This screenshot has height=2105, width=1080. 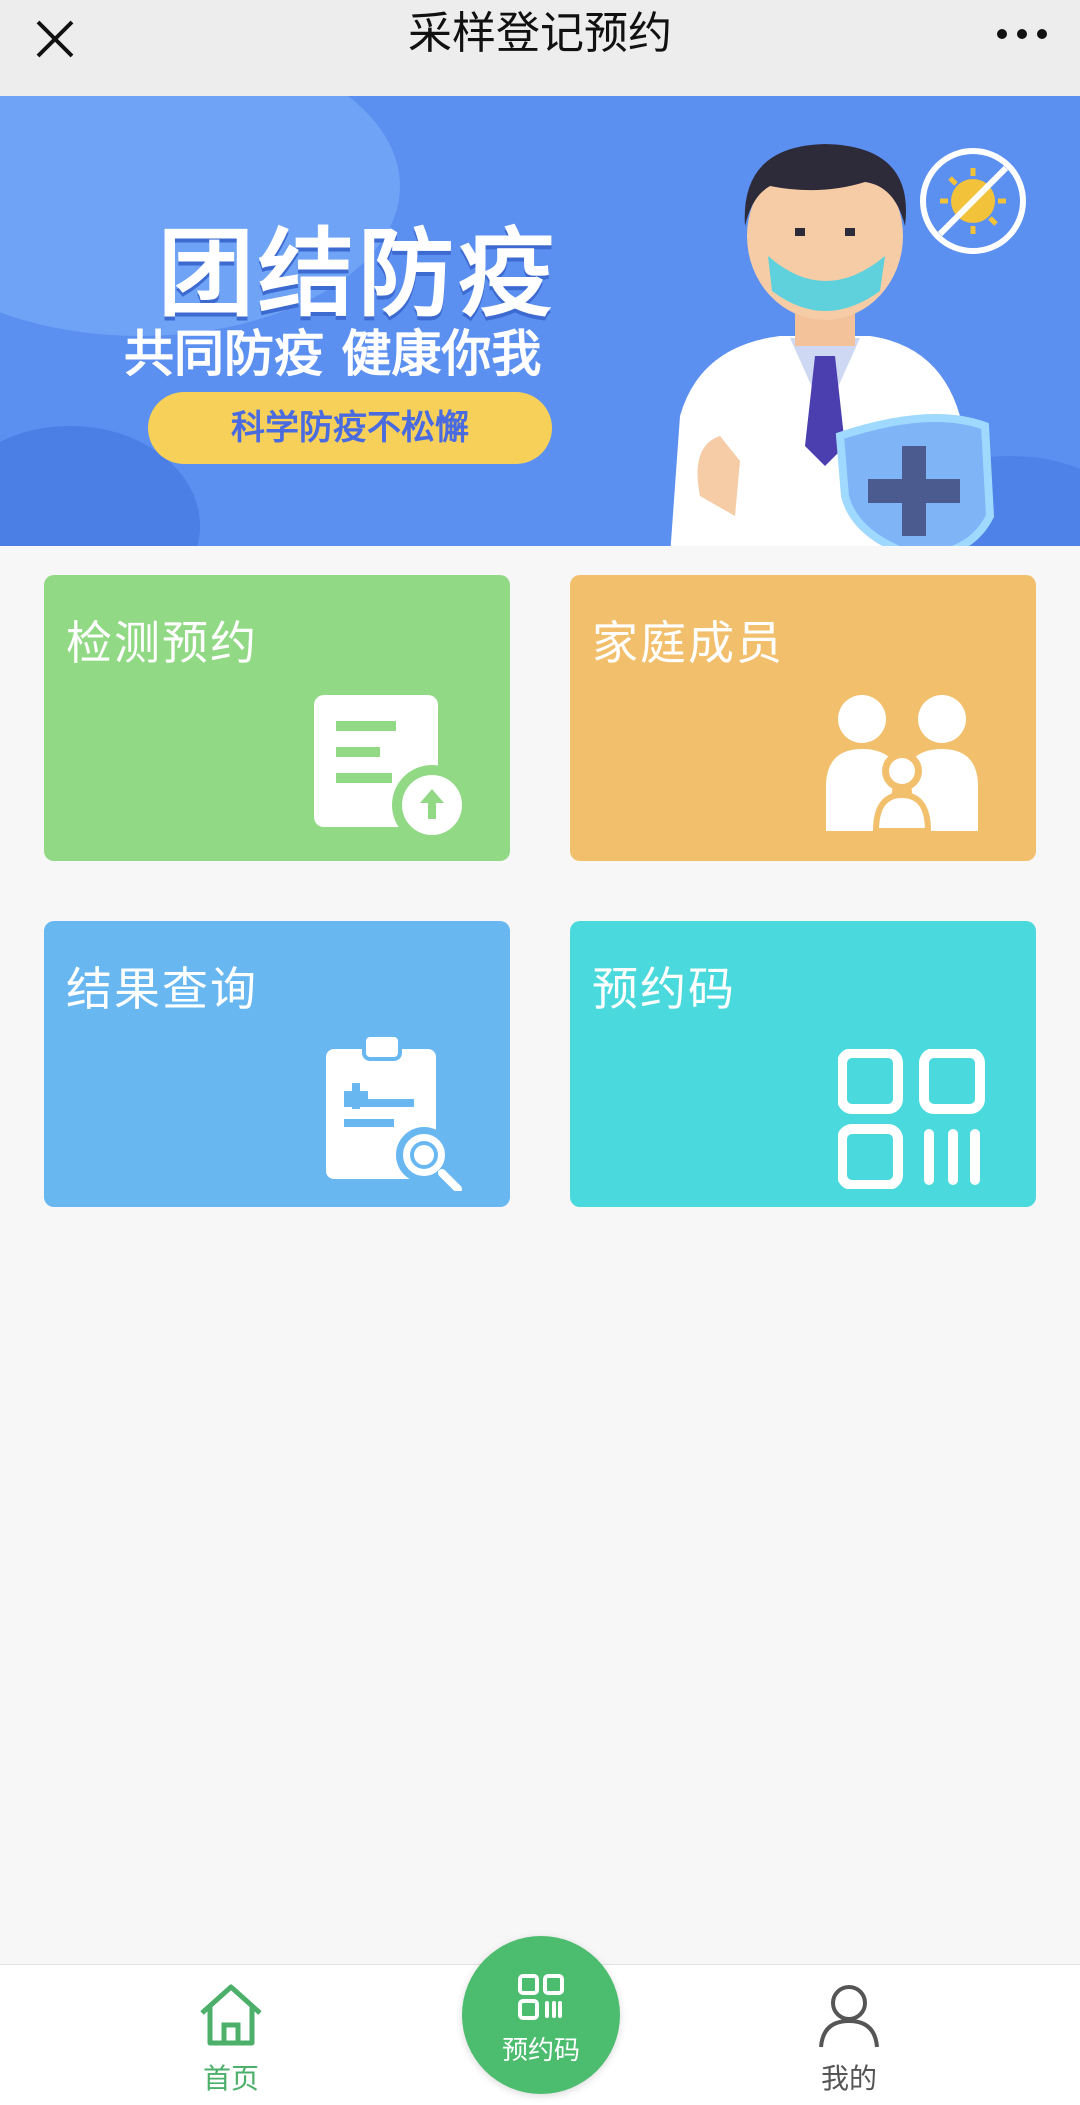 I want to click on page-title: 采样登记预约, so click(x=540, y=33).